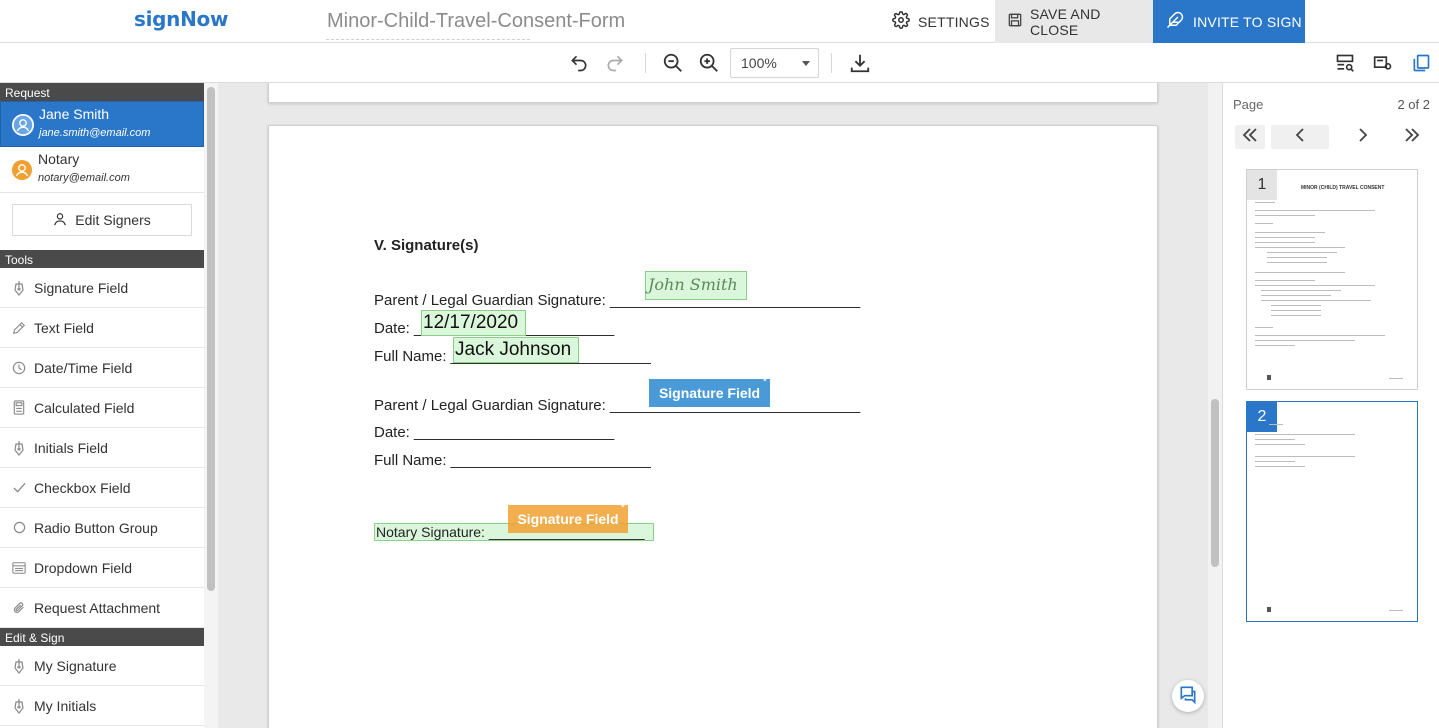 This screenshot has height=728, width=1439. What do you see at coordinates (95, 133) in the screenshot?
I see `signer-email: jane.smith@email.com` at bounding box center [95, 133].